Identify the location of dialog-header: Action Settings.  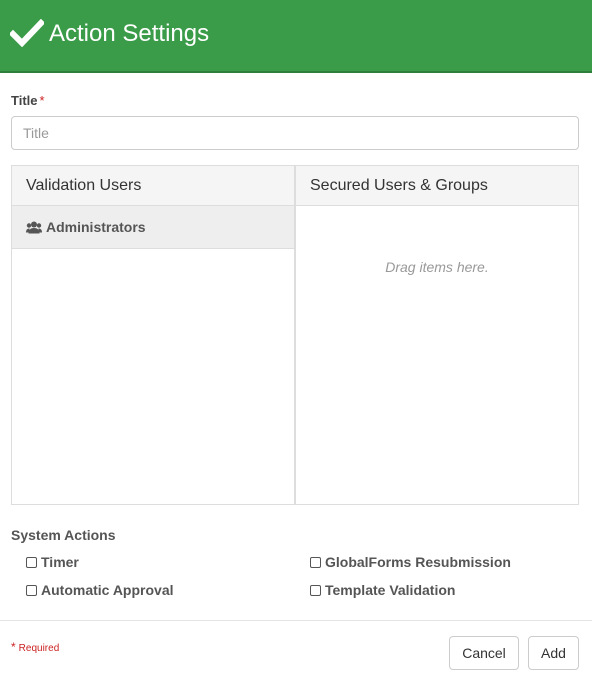
(296, 36).